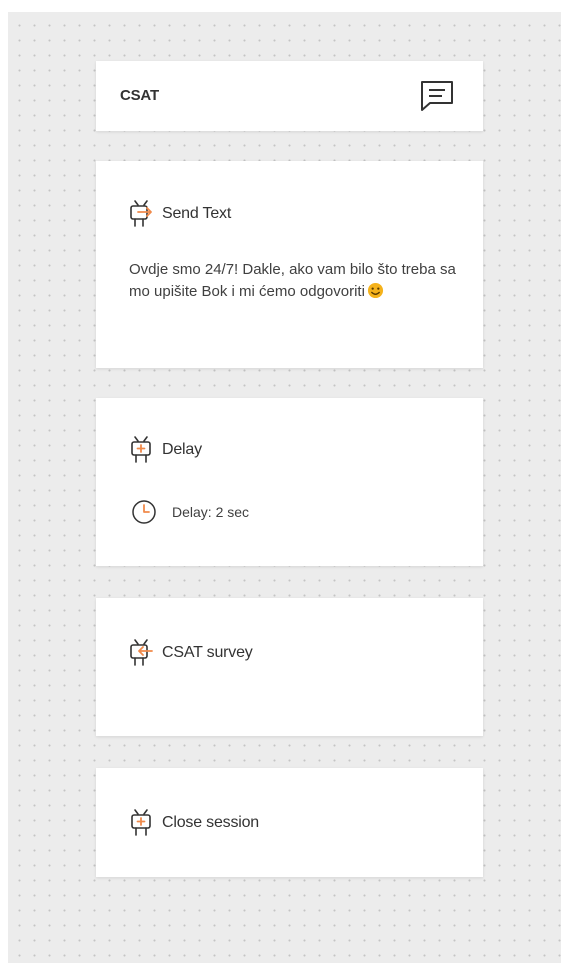 This screenshot has height=963, width=561. Describe the element at coordinates (289, 482) in the screenshot. I see `node-delay: Delay Delay: 2 sec` at that location.